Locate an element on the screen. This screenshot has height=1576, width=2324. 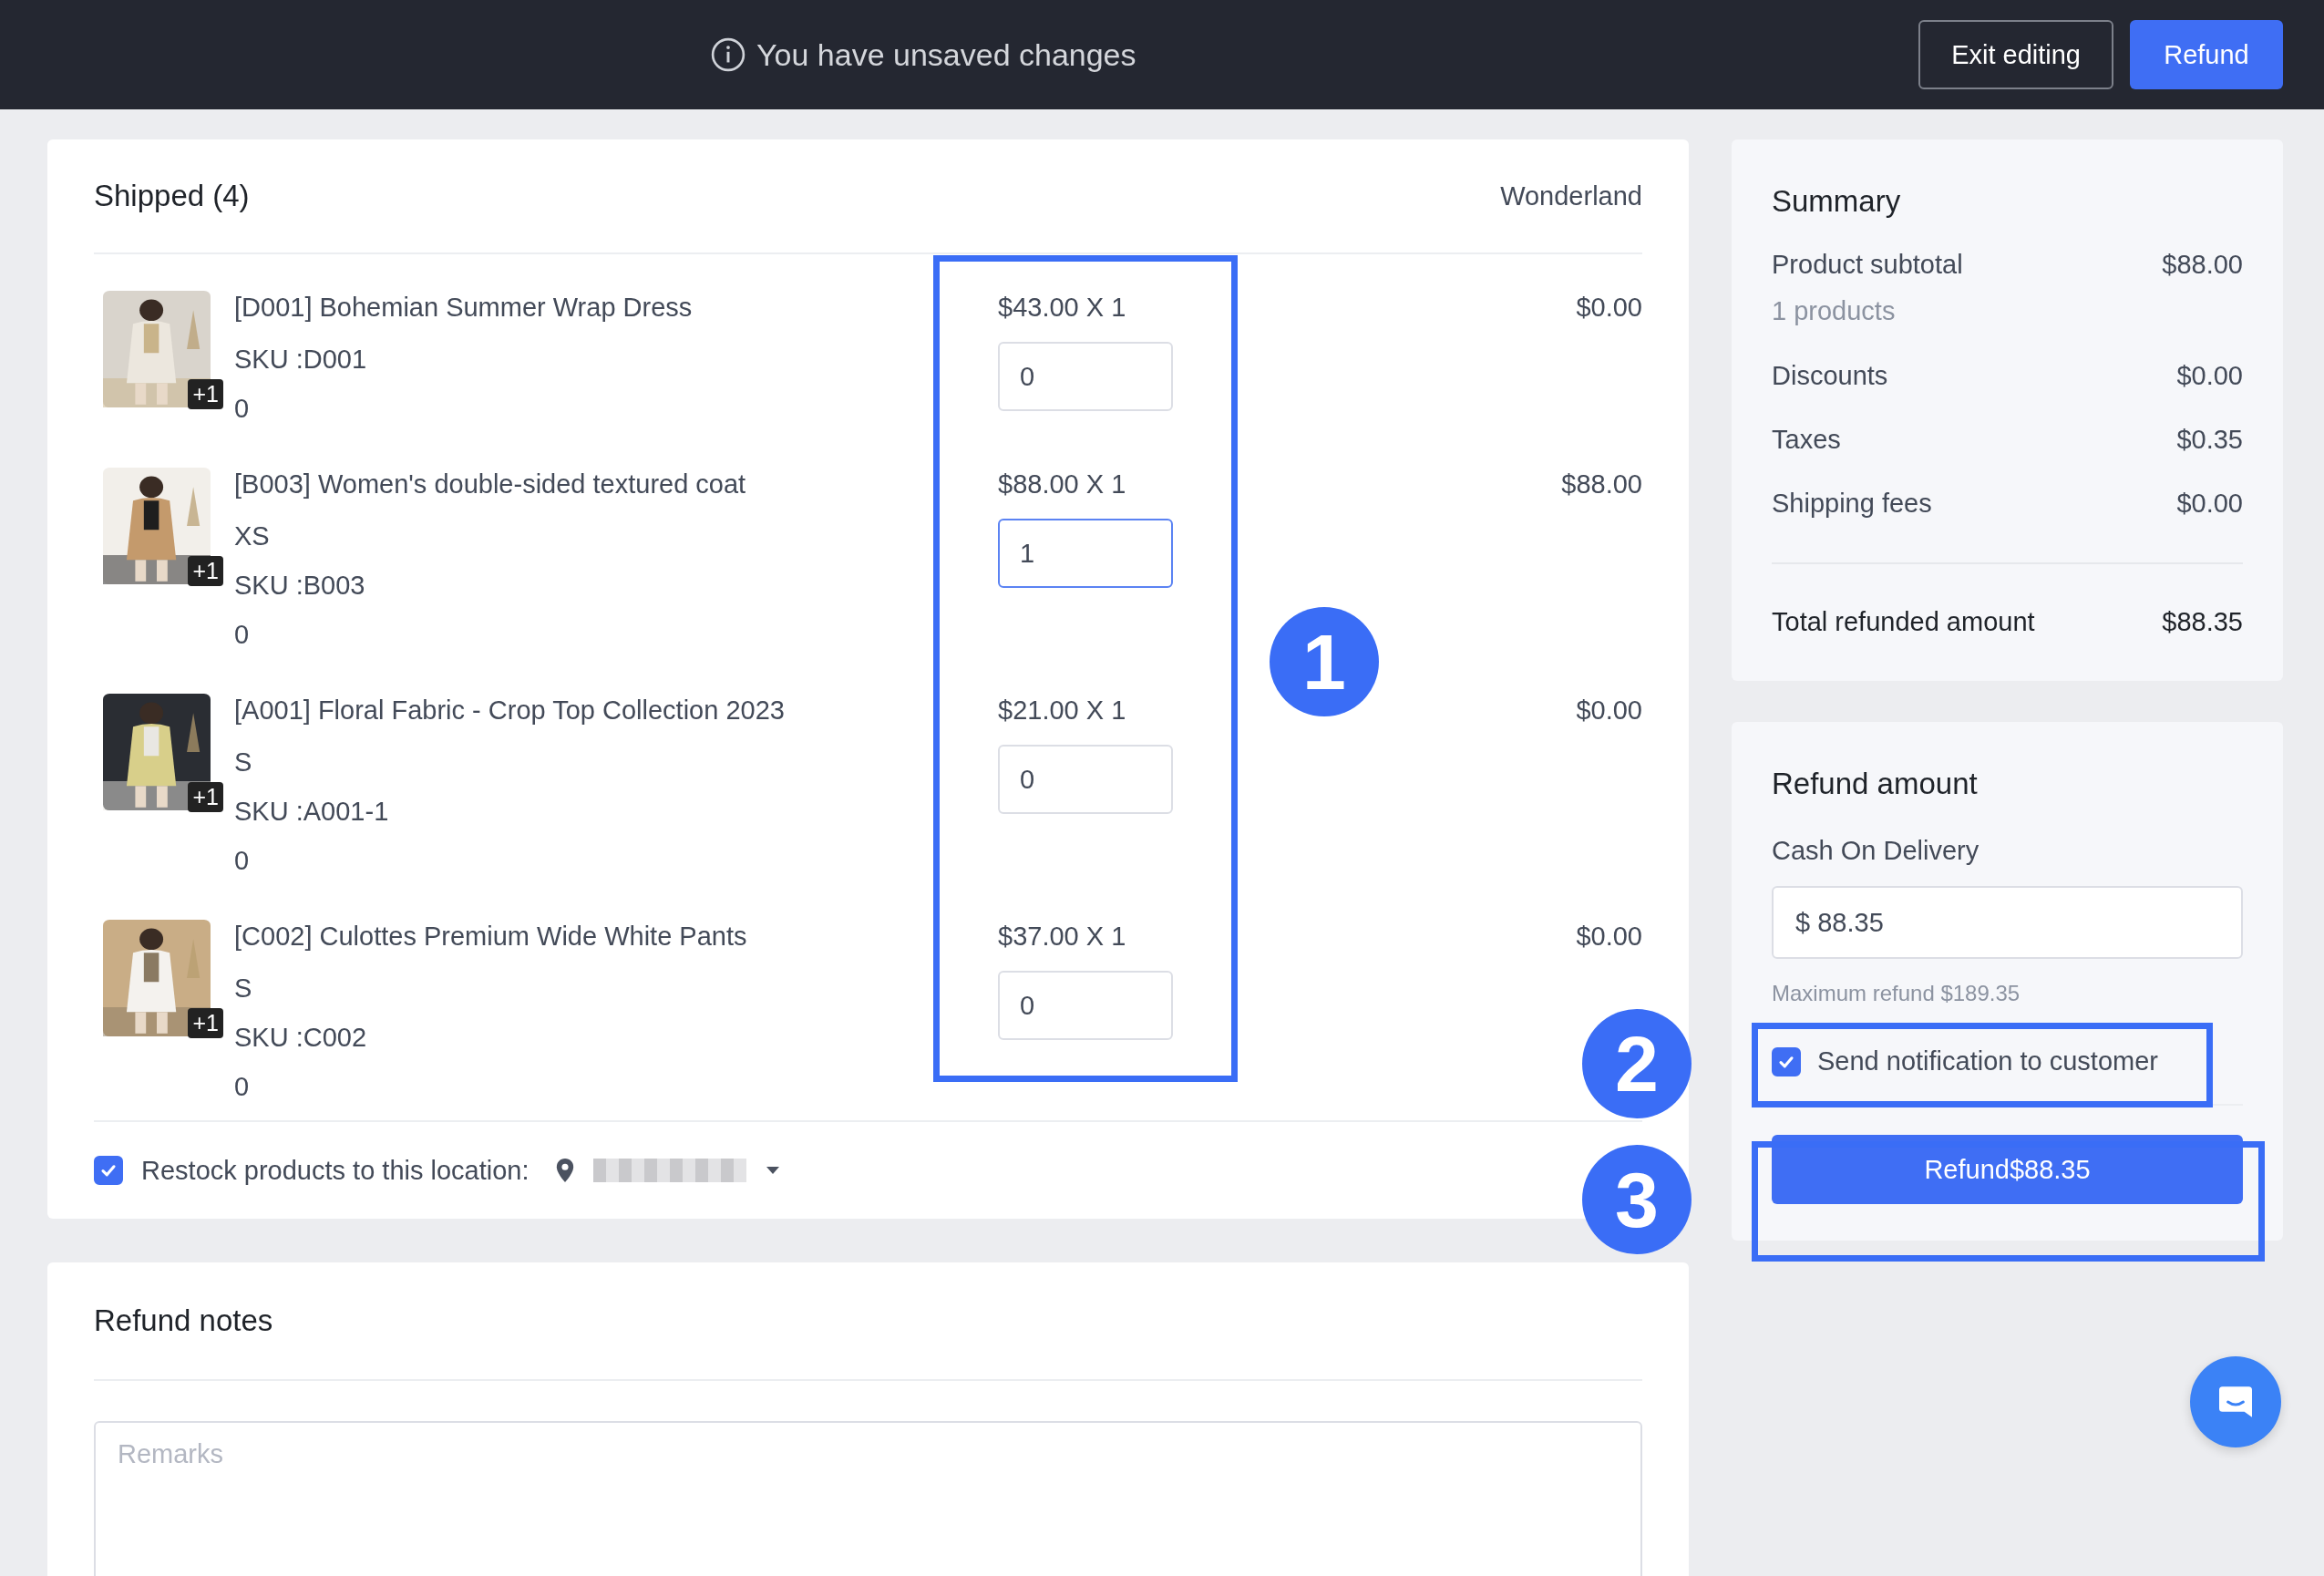
product-name: [D001] Bohemian Summer Wrap Dress is located at coordinates (464, 308).